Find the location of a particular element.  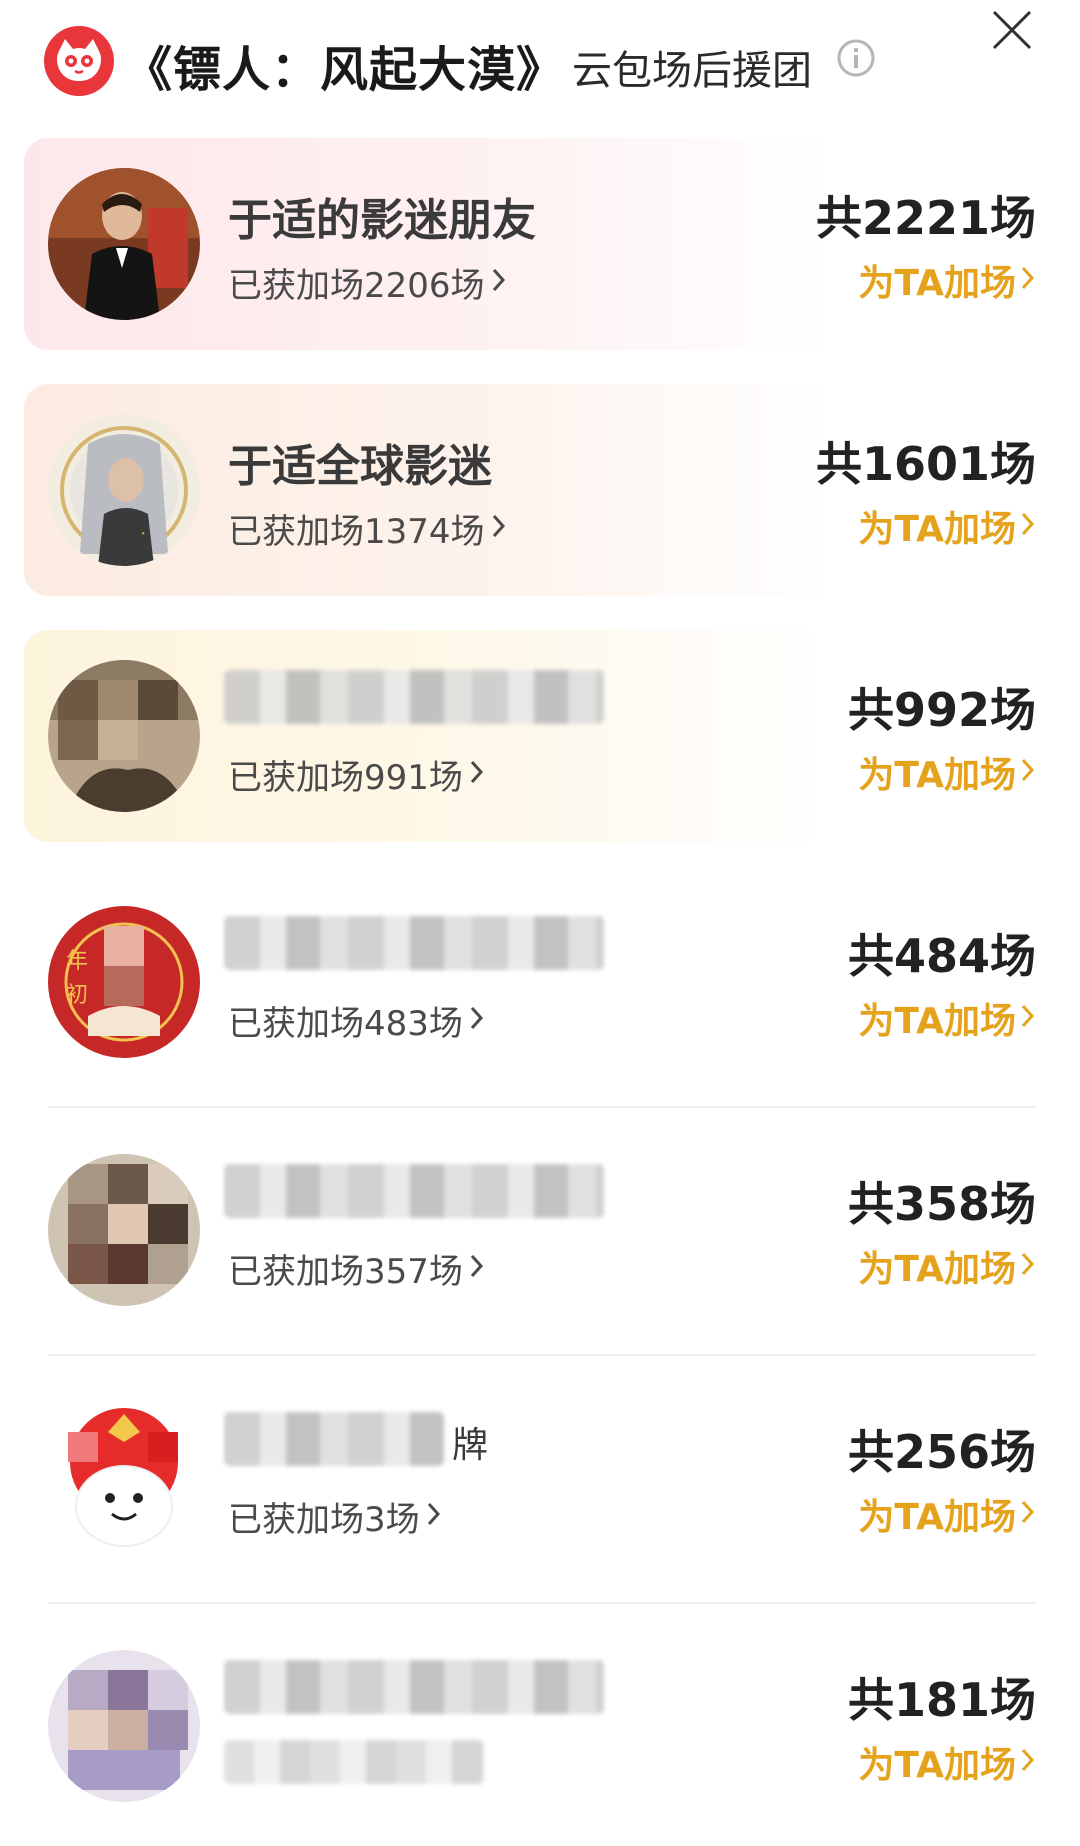

avatar: 年 初 is located at coordinates (124, 982).